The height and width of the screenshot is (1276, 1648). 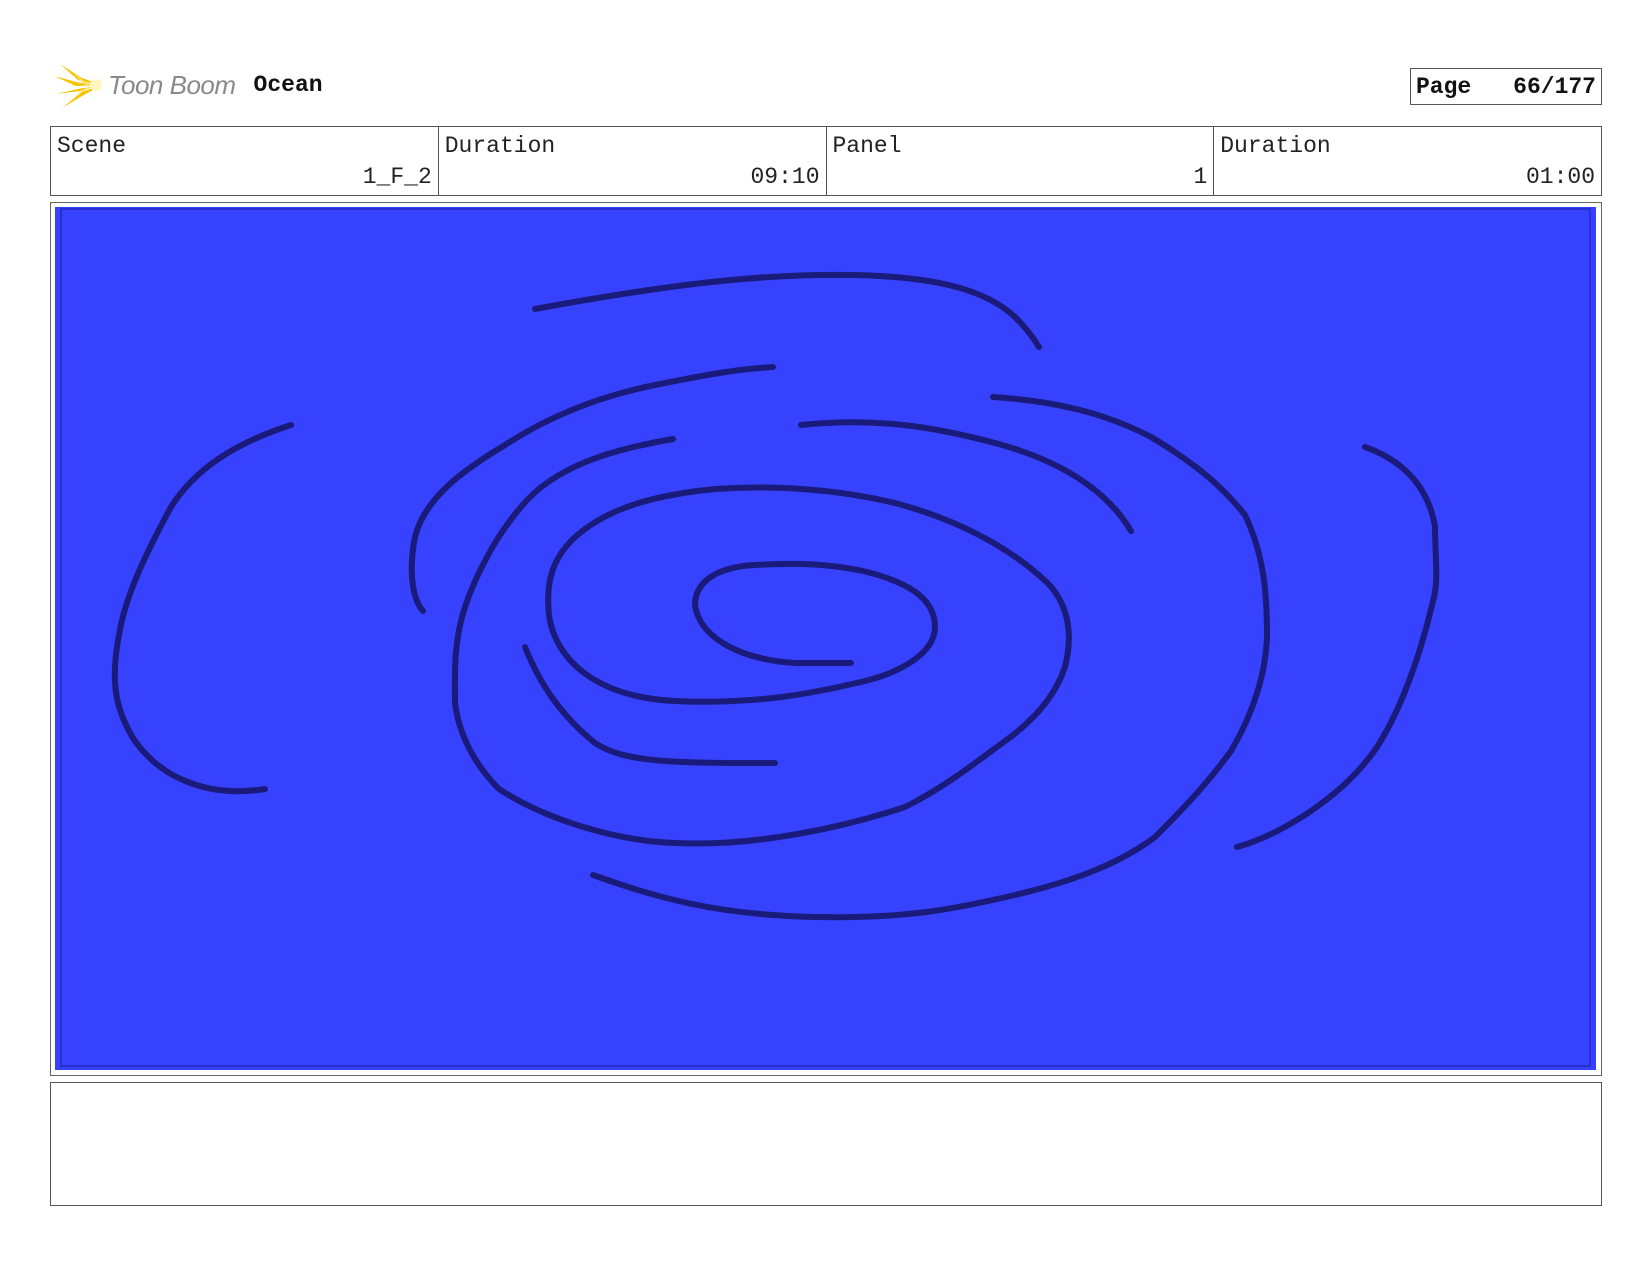 I want to click on panel-value: 1, so click(x=1200, y=177).